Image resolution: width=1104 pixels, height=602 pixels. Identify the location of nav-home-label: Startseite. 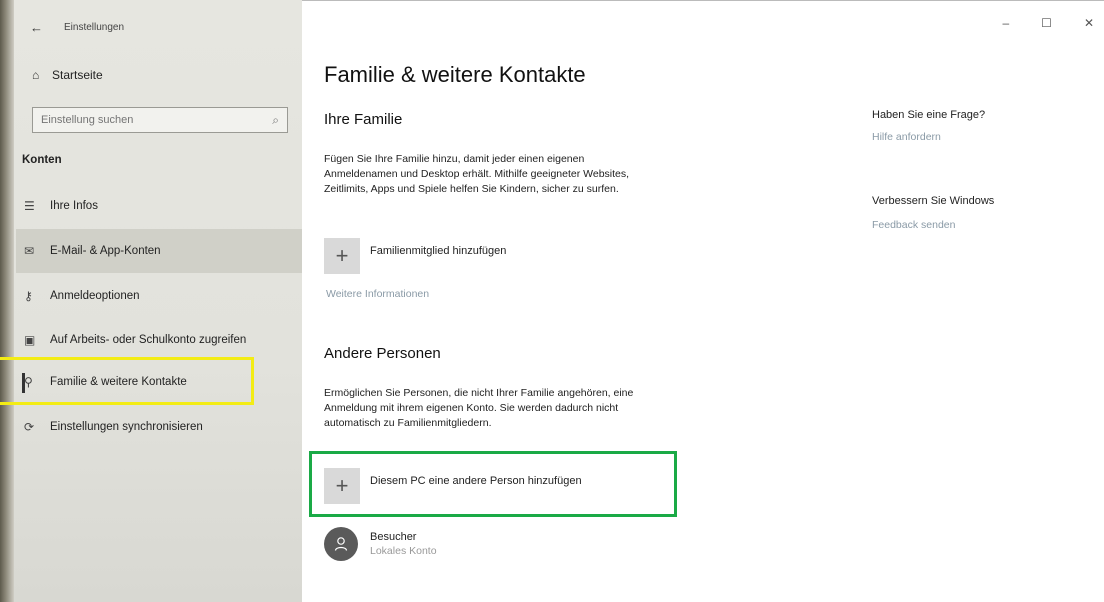
(77, 75).